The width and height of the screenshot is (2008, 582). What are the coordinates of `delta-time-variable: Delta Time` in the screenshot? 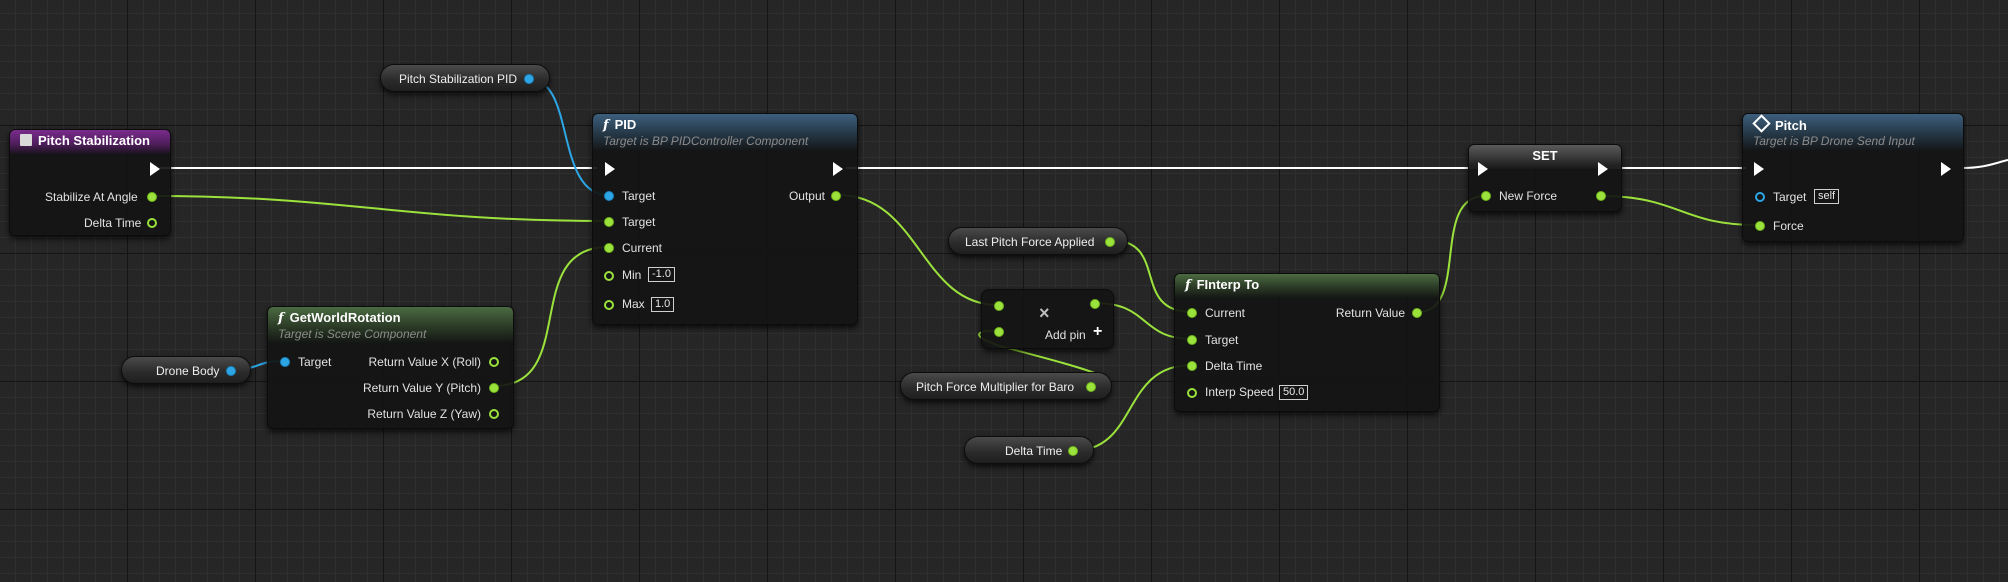 It's located at (1029, 450).